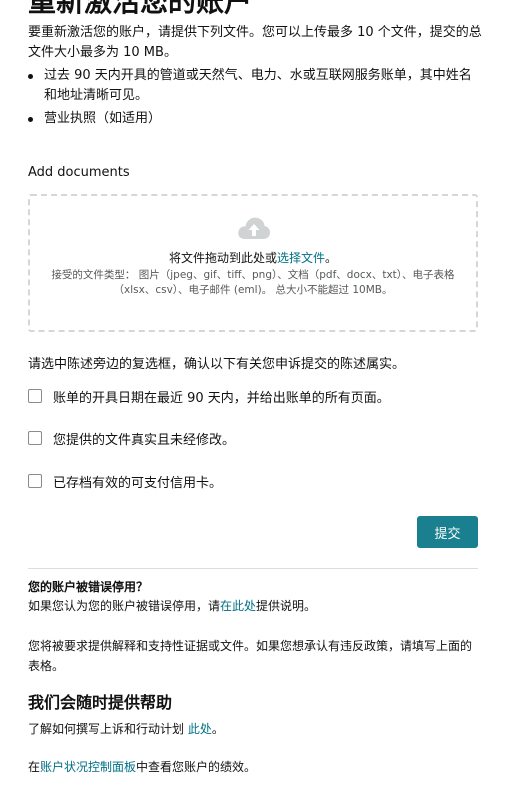  What do you see at coordinates (447, 532) in the screenshot?
I see `submit-button: 提交` at bounding box center [447, 532].